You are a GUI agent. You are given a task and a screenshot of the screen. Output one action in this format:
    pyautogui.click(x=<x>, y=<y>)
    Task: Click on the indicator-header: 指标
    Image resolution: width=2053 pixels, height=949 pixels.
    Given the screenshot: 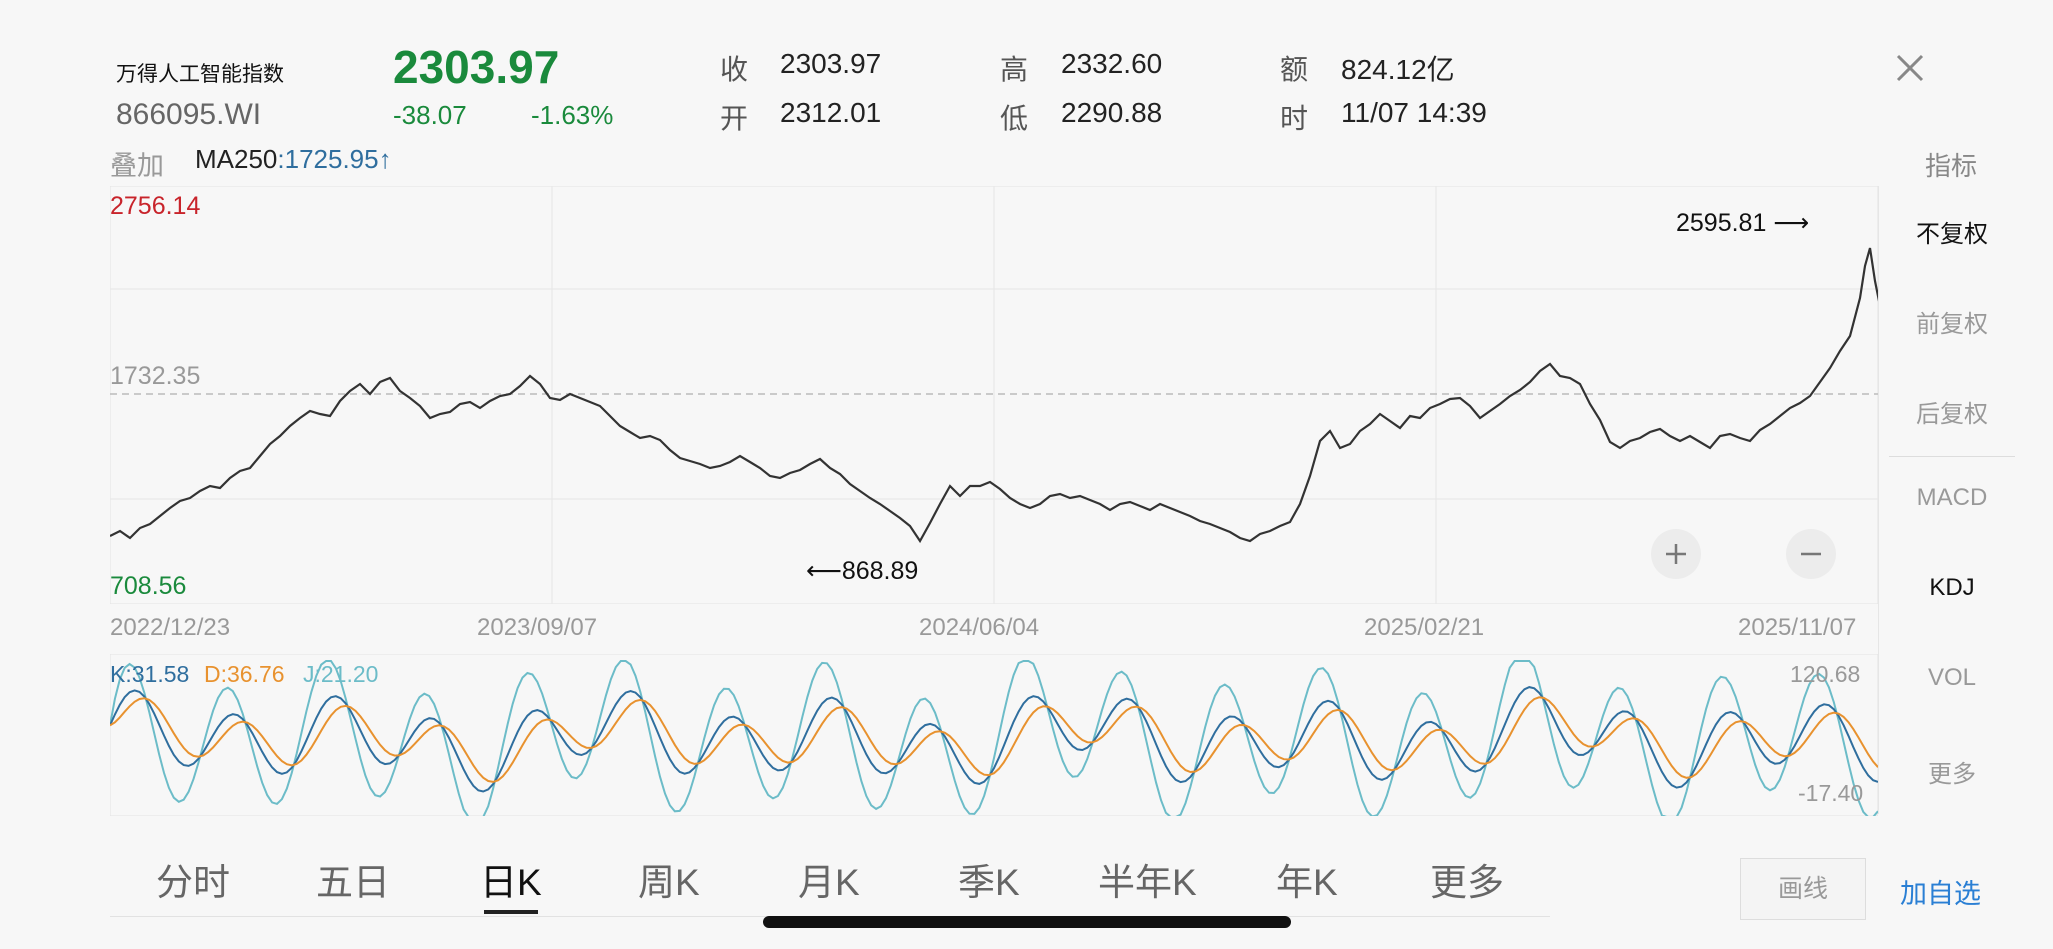 What is the action you would take?
    pyautogui.click(x=1951, y=164)
    